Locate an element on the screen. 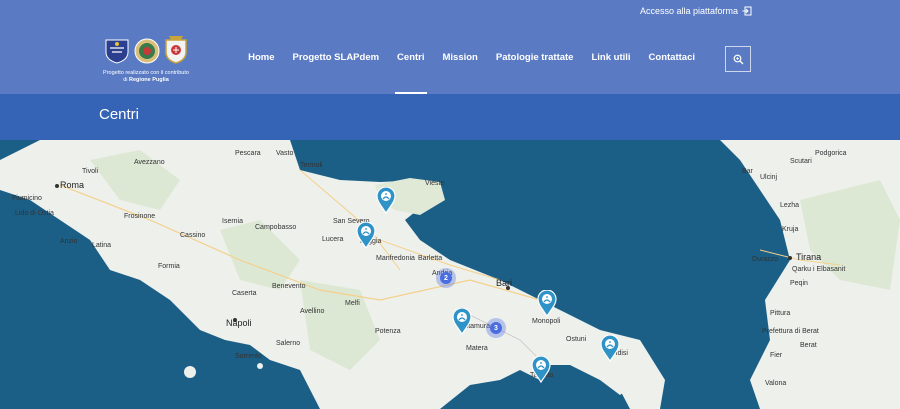 The height and width of the screenshot is (409, 900). map-city-label: Napoli is located at coordinates (239, 323).